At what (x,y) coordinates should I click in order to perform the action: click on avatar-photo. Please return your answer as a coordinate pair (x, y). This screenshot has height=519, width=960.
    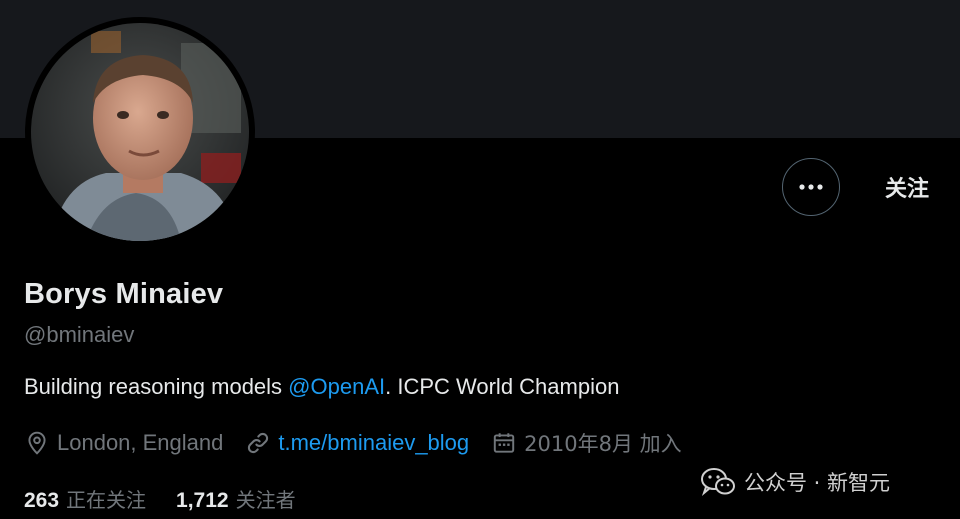
    Looking at the image, I should click on (140, 132).